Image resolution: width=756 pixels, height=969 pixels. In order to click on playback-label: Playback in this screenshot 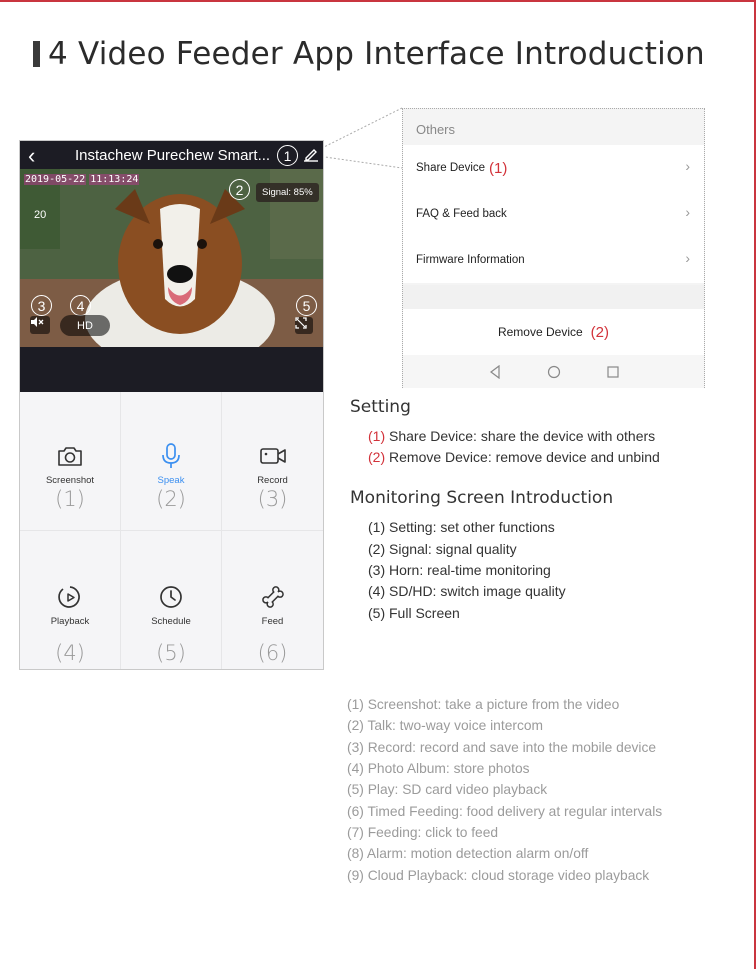, I will do `click(70, 621)`.